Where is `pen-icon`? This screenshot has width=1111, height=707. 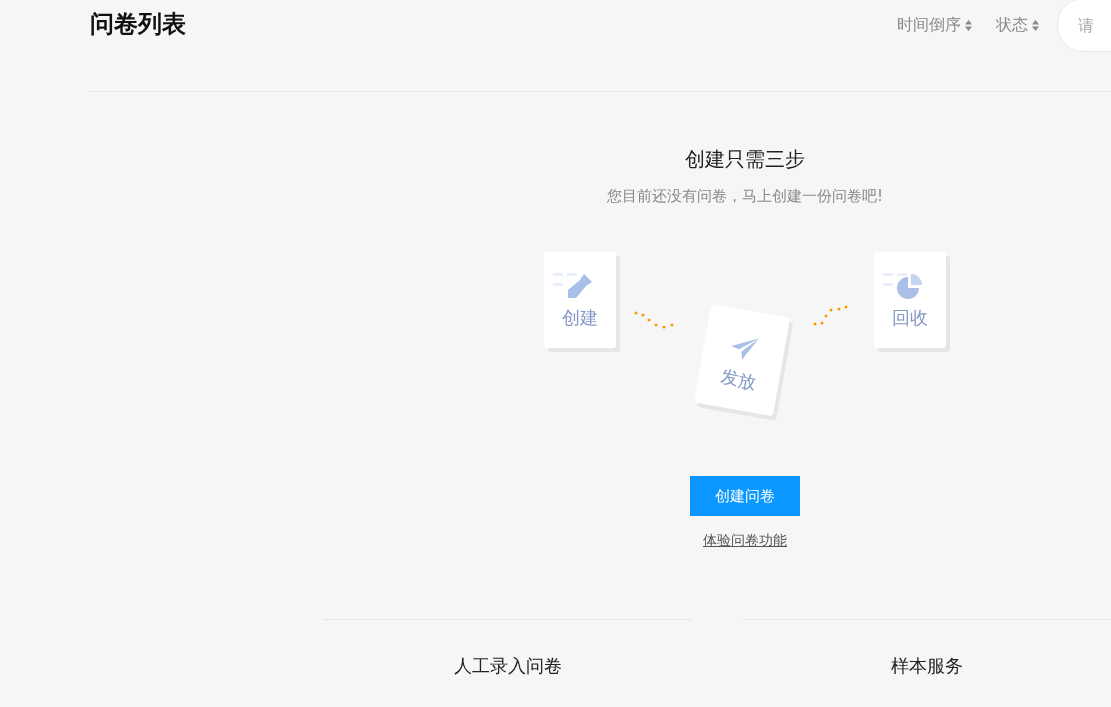
pen-icon is located at coordinates (580, 286).